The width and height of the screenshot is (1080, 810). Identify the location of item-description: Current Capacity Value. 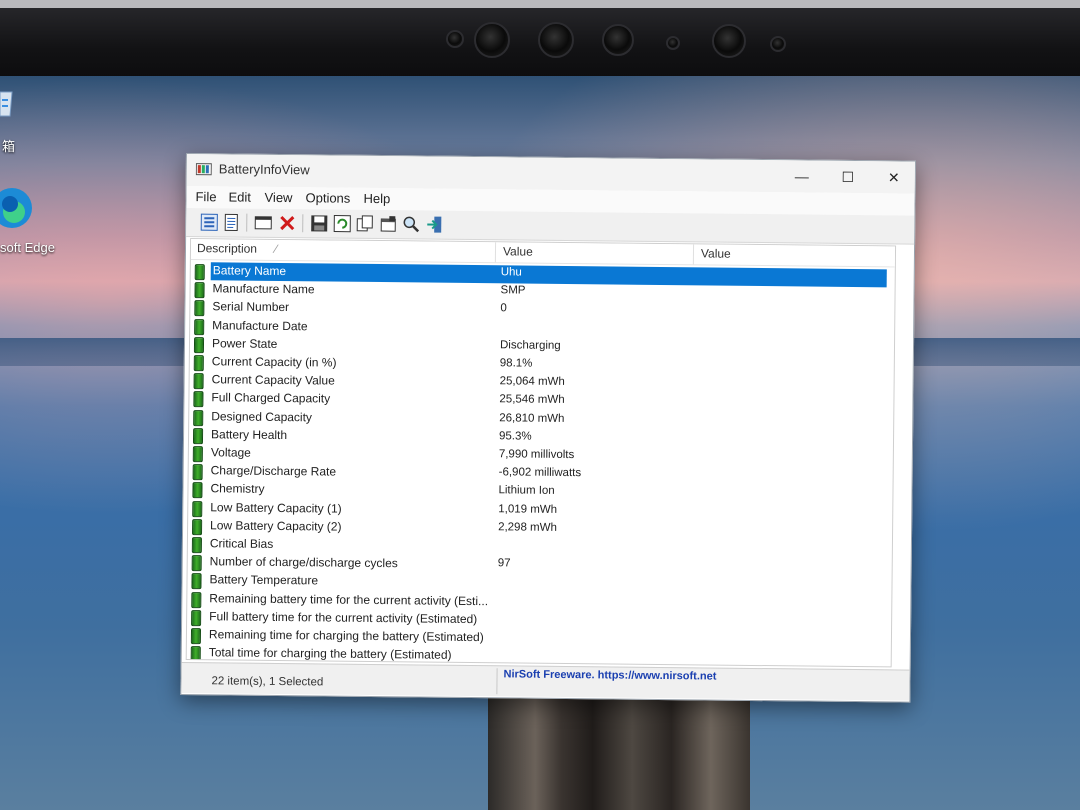
(273, 380).